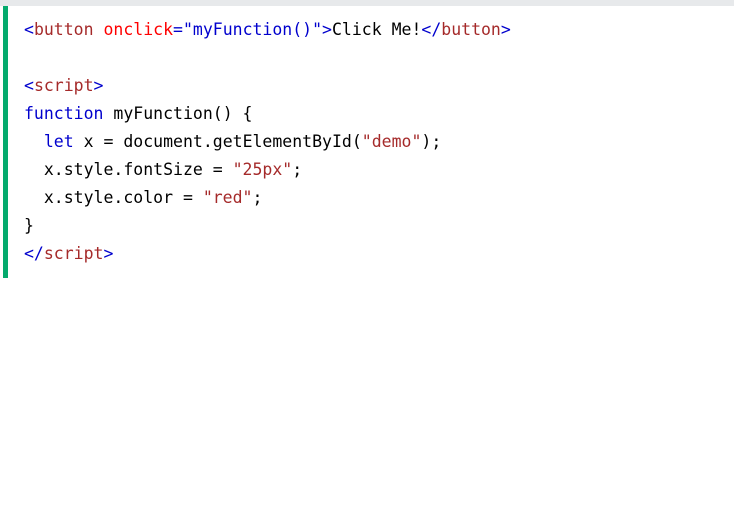  Describe the element at coordinates (391, 141) in the screenshot. I see `code-token-str: "demo"` at that location.